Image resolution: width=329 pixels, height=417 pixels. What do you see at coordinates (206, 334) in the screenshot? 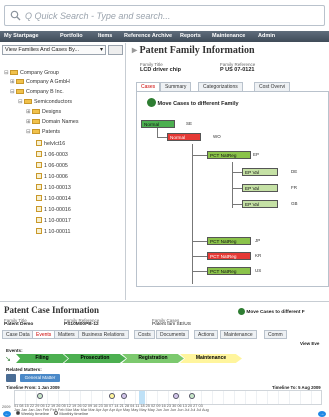
I see `tab-actions: Actions` at bounding box center [206, 334].